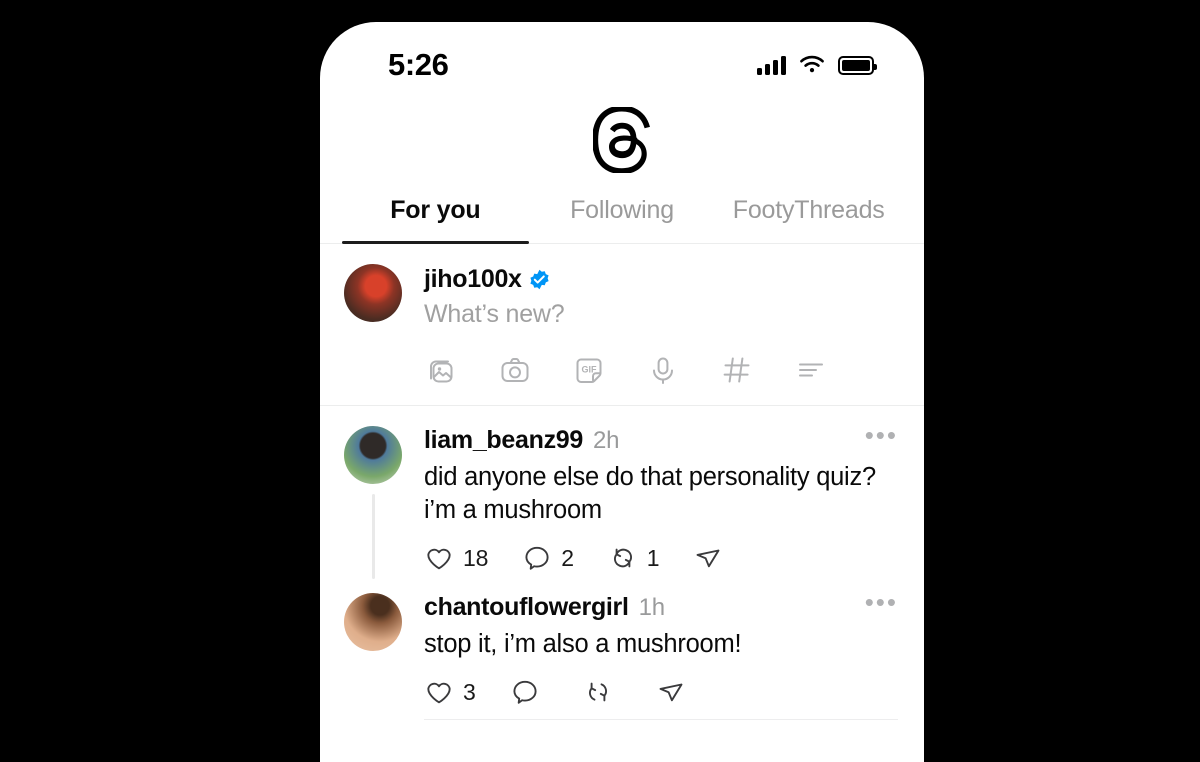  I want to click on thread-connector-line, so click(373, 536).